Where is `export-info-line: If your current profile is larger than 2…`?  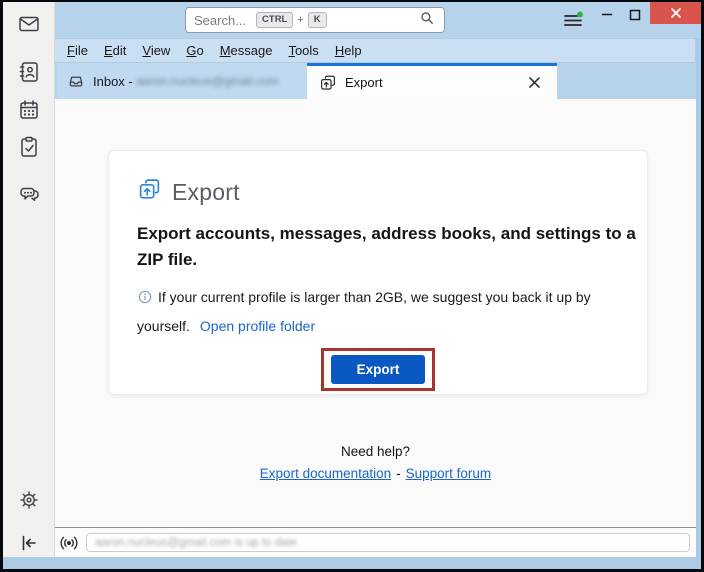 export-info-line: If your current profile is larger than 2… is located at coordinates (383, 312).